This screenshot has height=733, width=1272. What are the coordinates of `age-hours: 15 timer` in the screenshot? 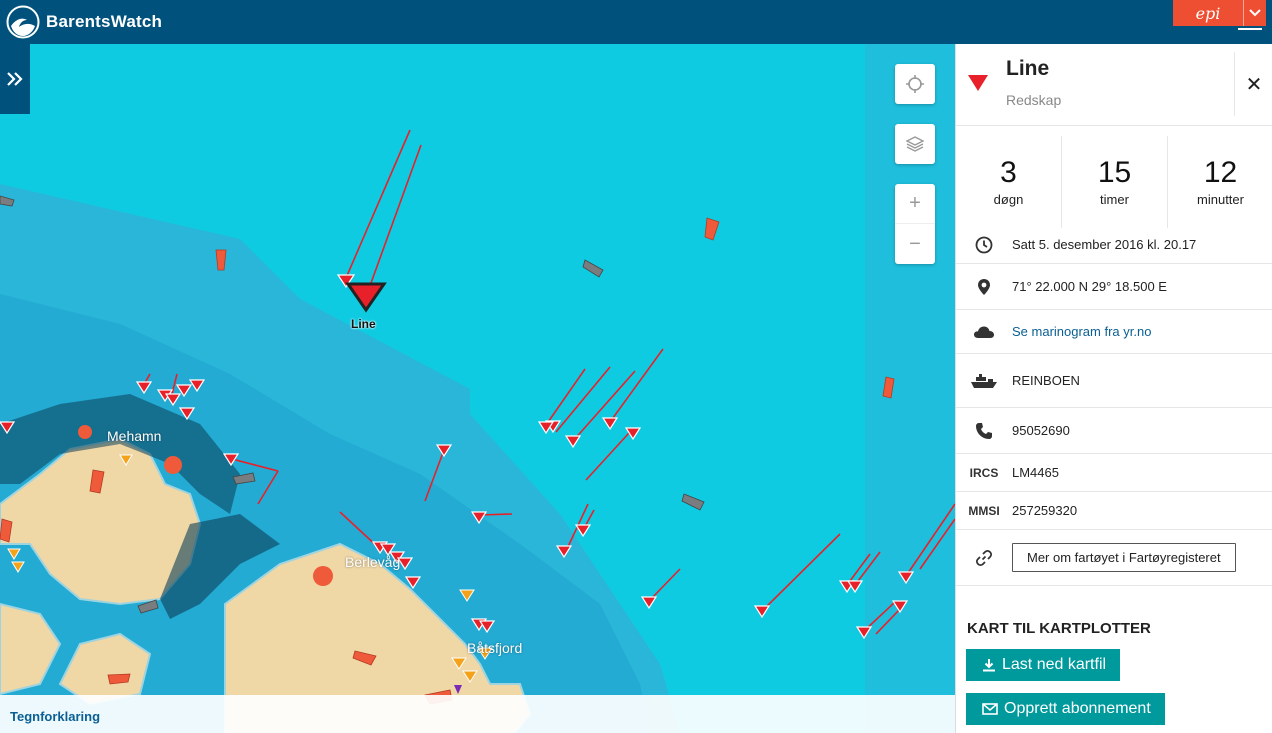 It's located at (1115, 182).